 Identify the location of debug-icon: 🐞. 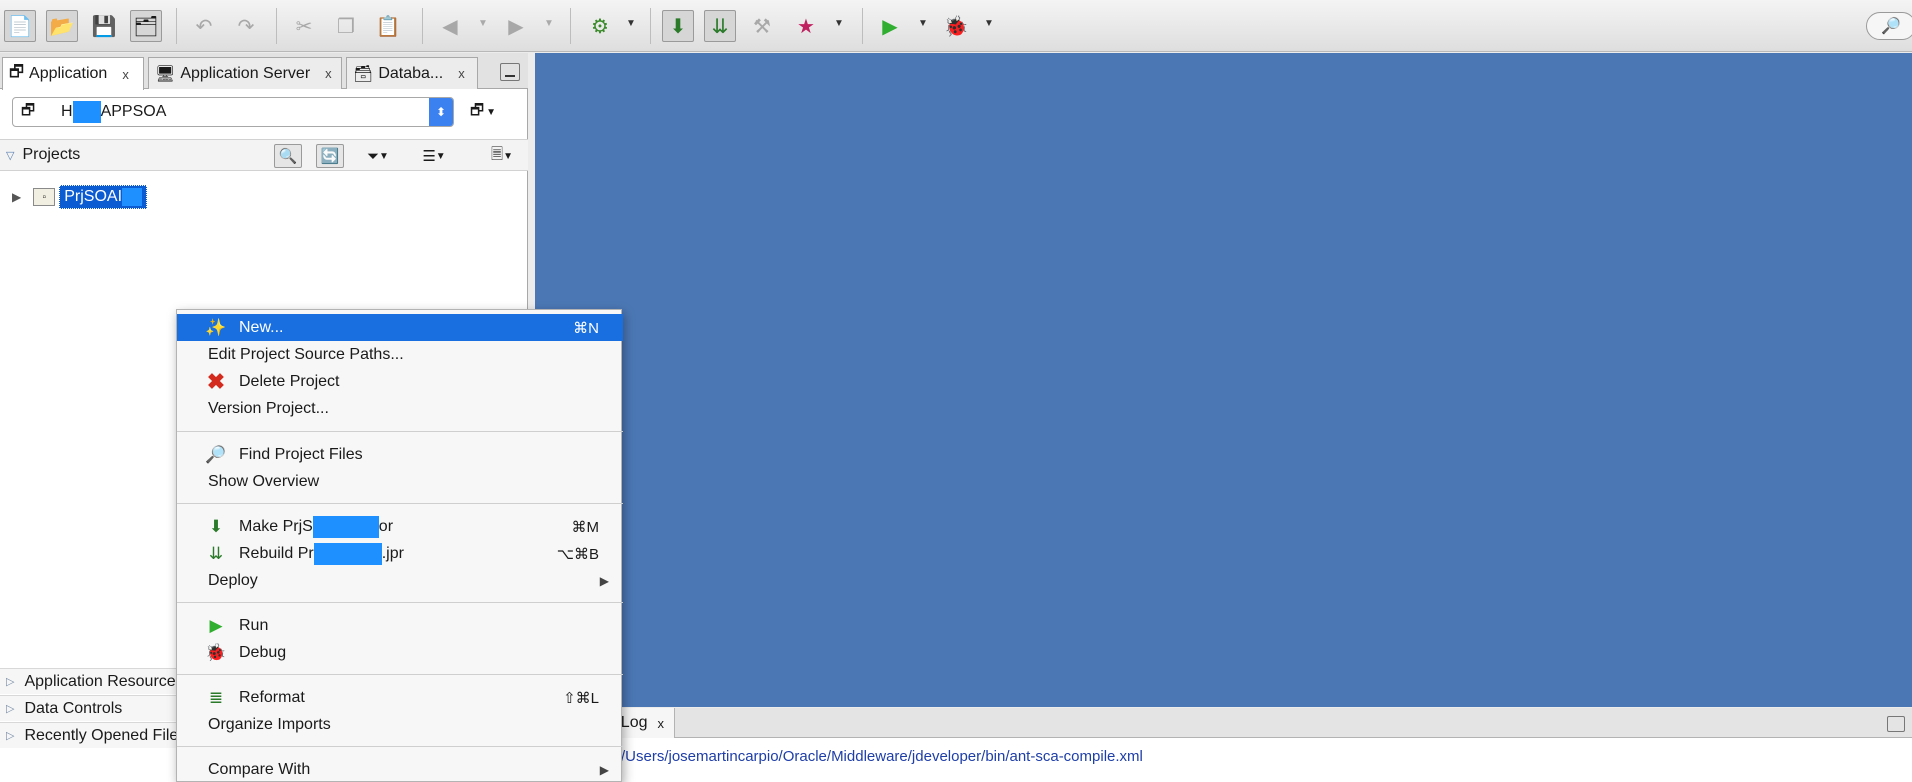
(956, 26).